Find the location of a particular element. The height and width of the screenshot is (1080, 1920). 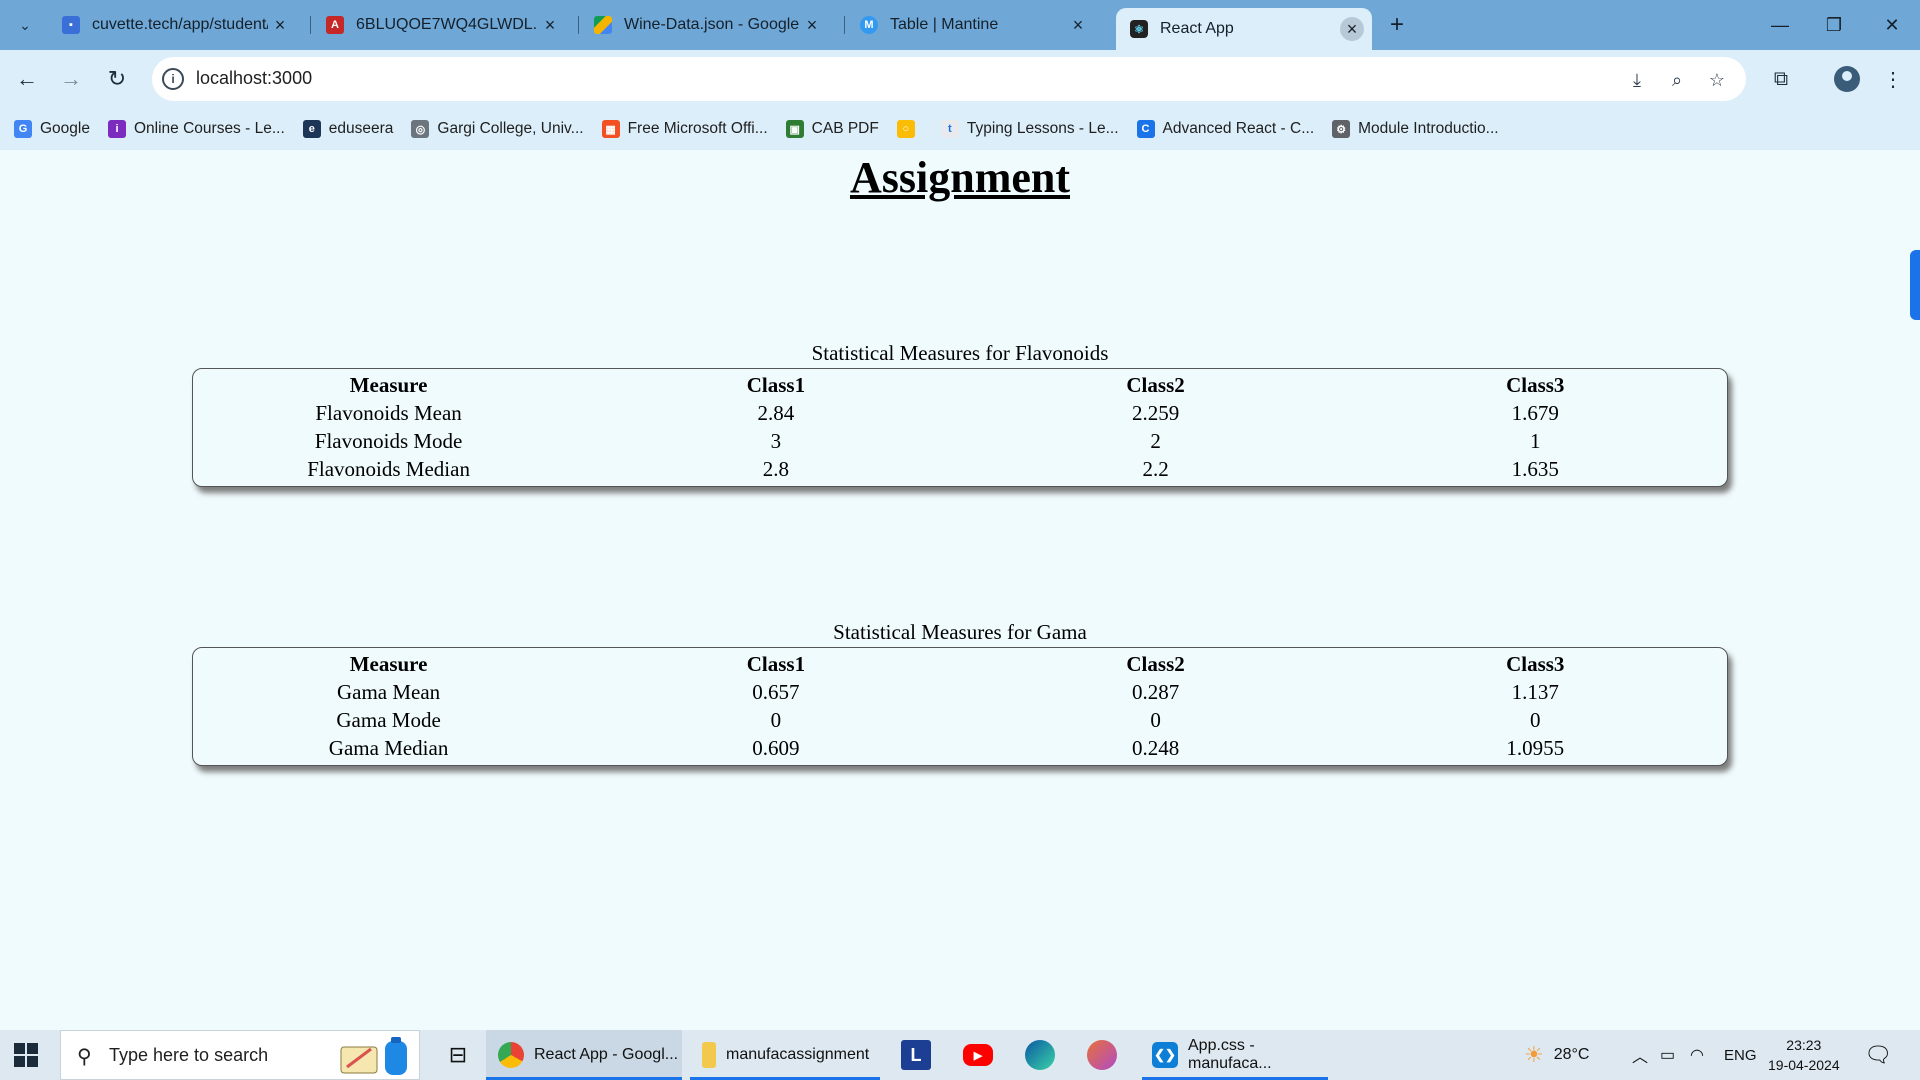

language-indicator: ENG is located at coordinates (1740, 1055).